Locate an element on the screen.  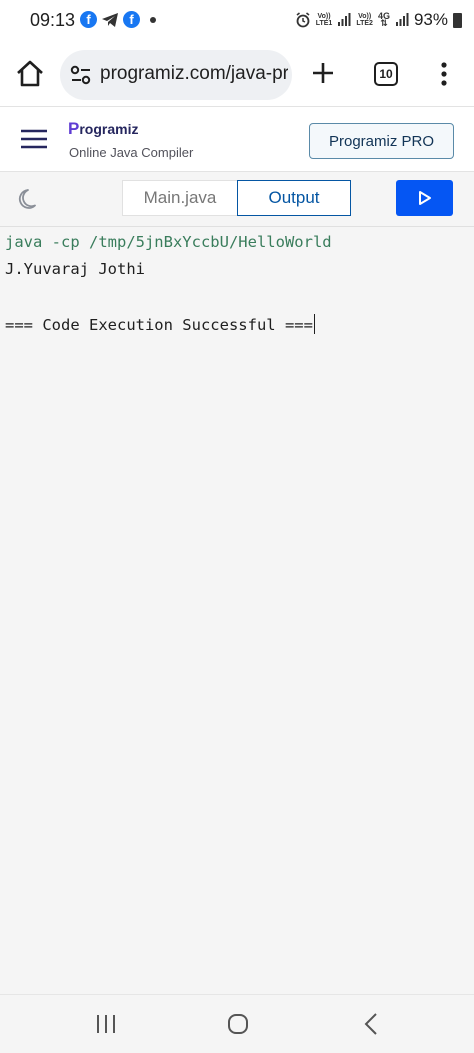
sim1-label: Vo)) LTE1 is located at coordinates (324, 20).